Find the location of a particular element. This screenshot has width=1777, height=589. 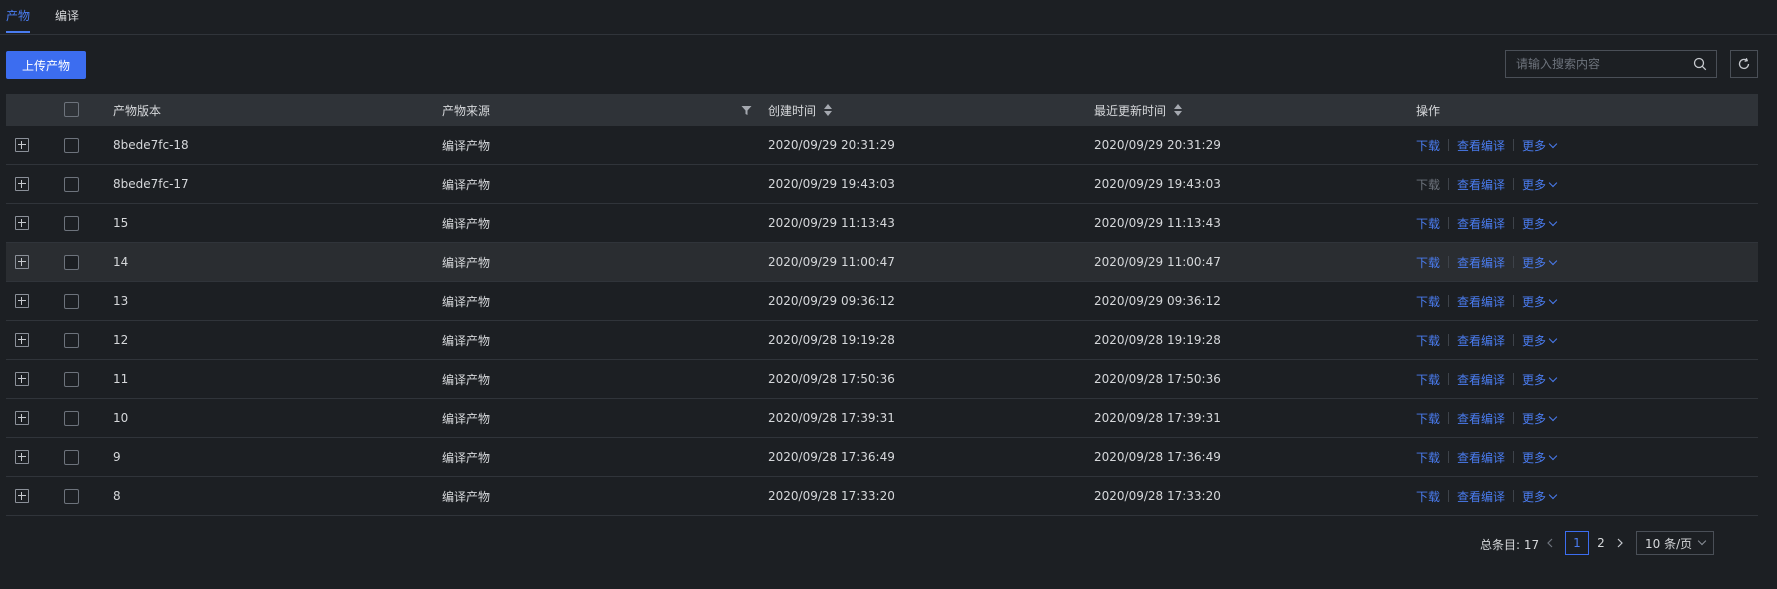

tab-builds: 编译 is located at coordinates (67, 15).